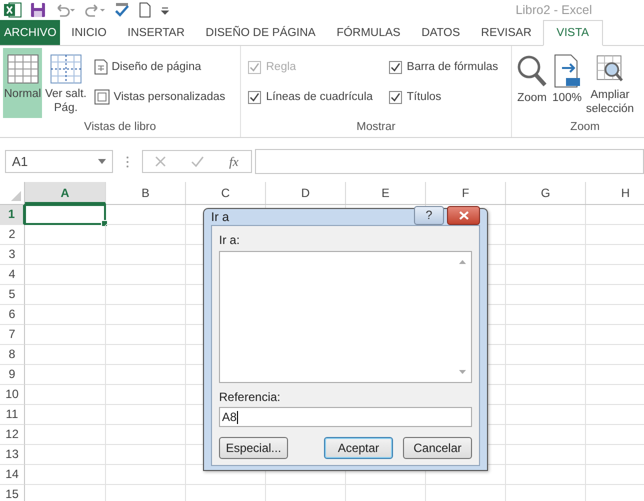  I want to click on list-label: Ir a:, so click(230, 240).